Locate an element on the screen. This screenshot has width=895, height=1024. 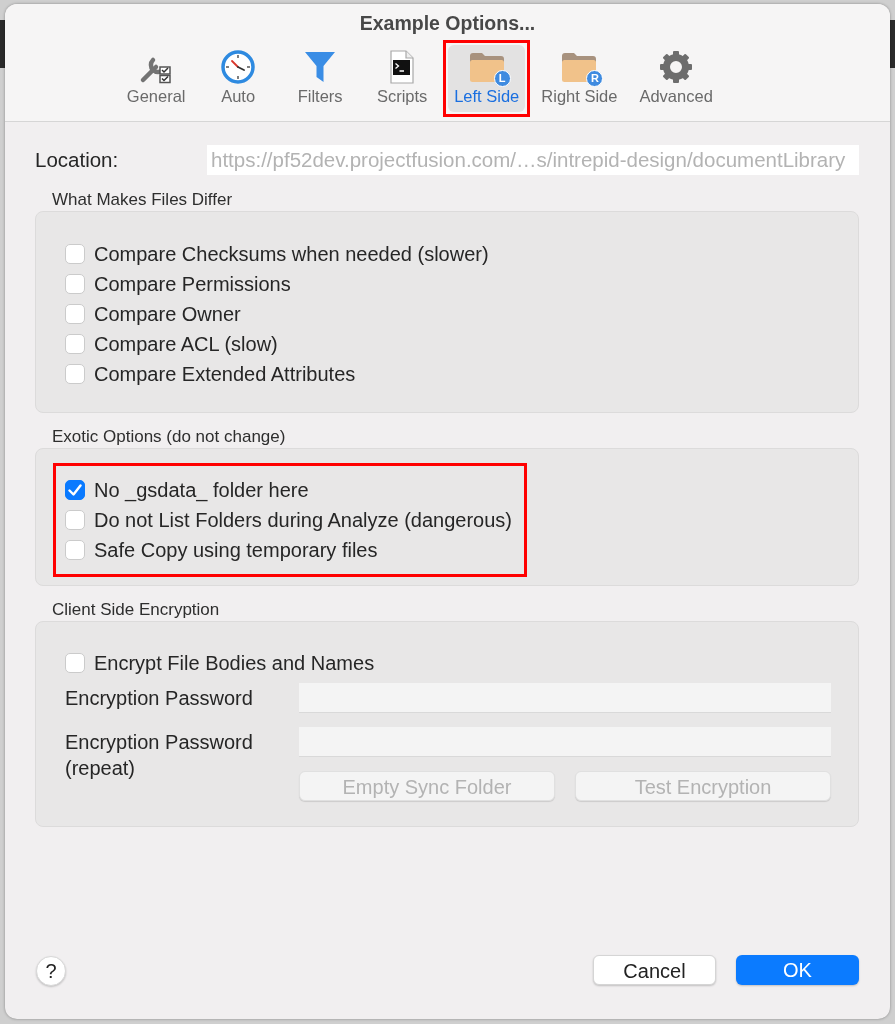
tab: L Left Side is located at coordinates (487, 78).